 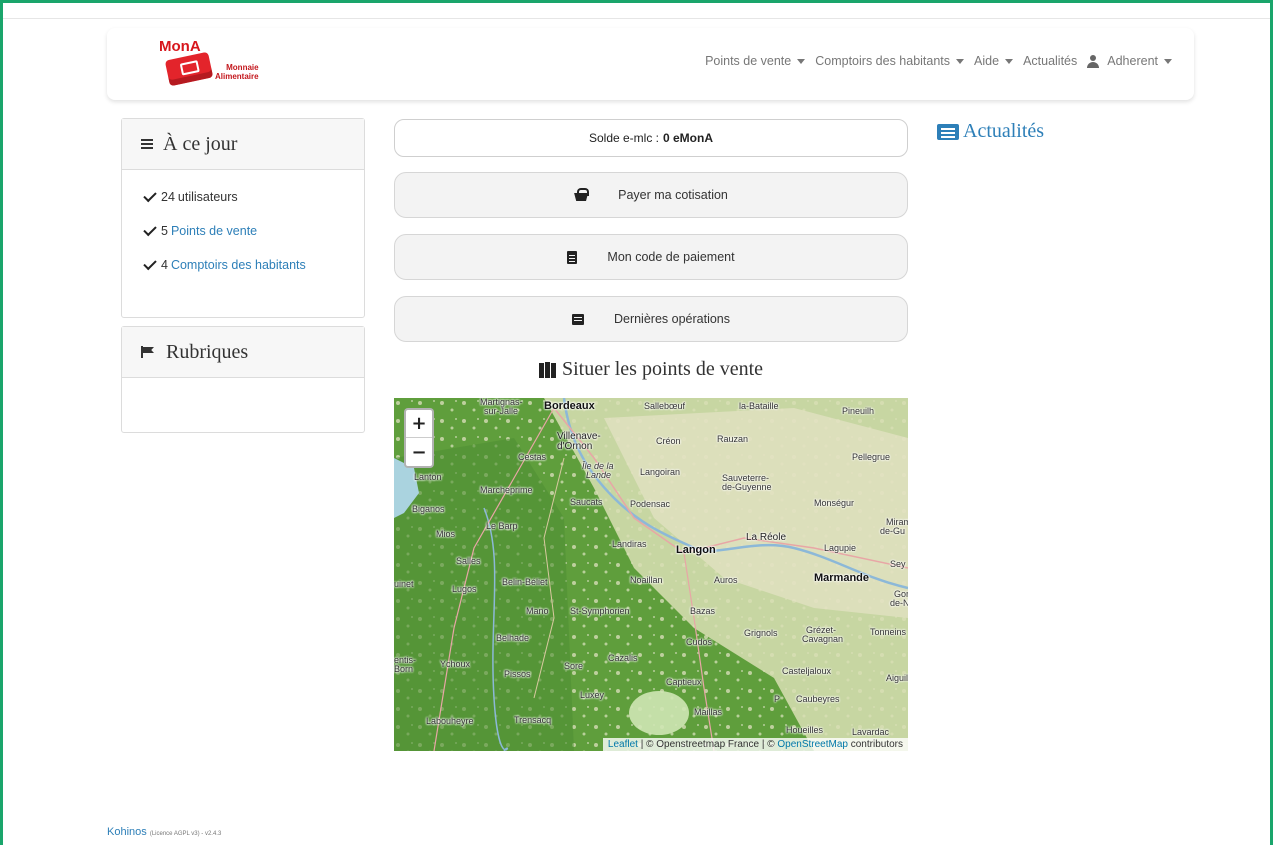 I want to click on zoom-out-button: −, so click(x=419, y=452).